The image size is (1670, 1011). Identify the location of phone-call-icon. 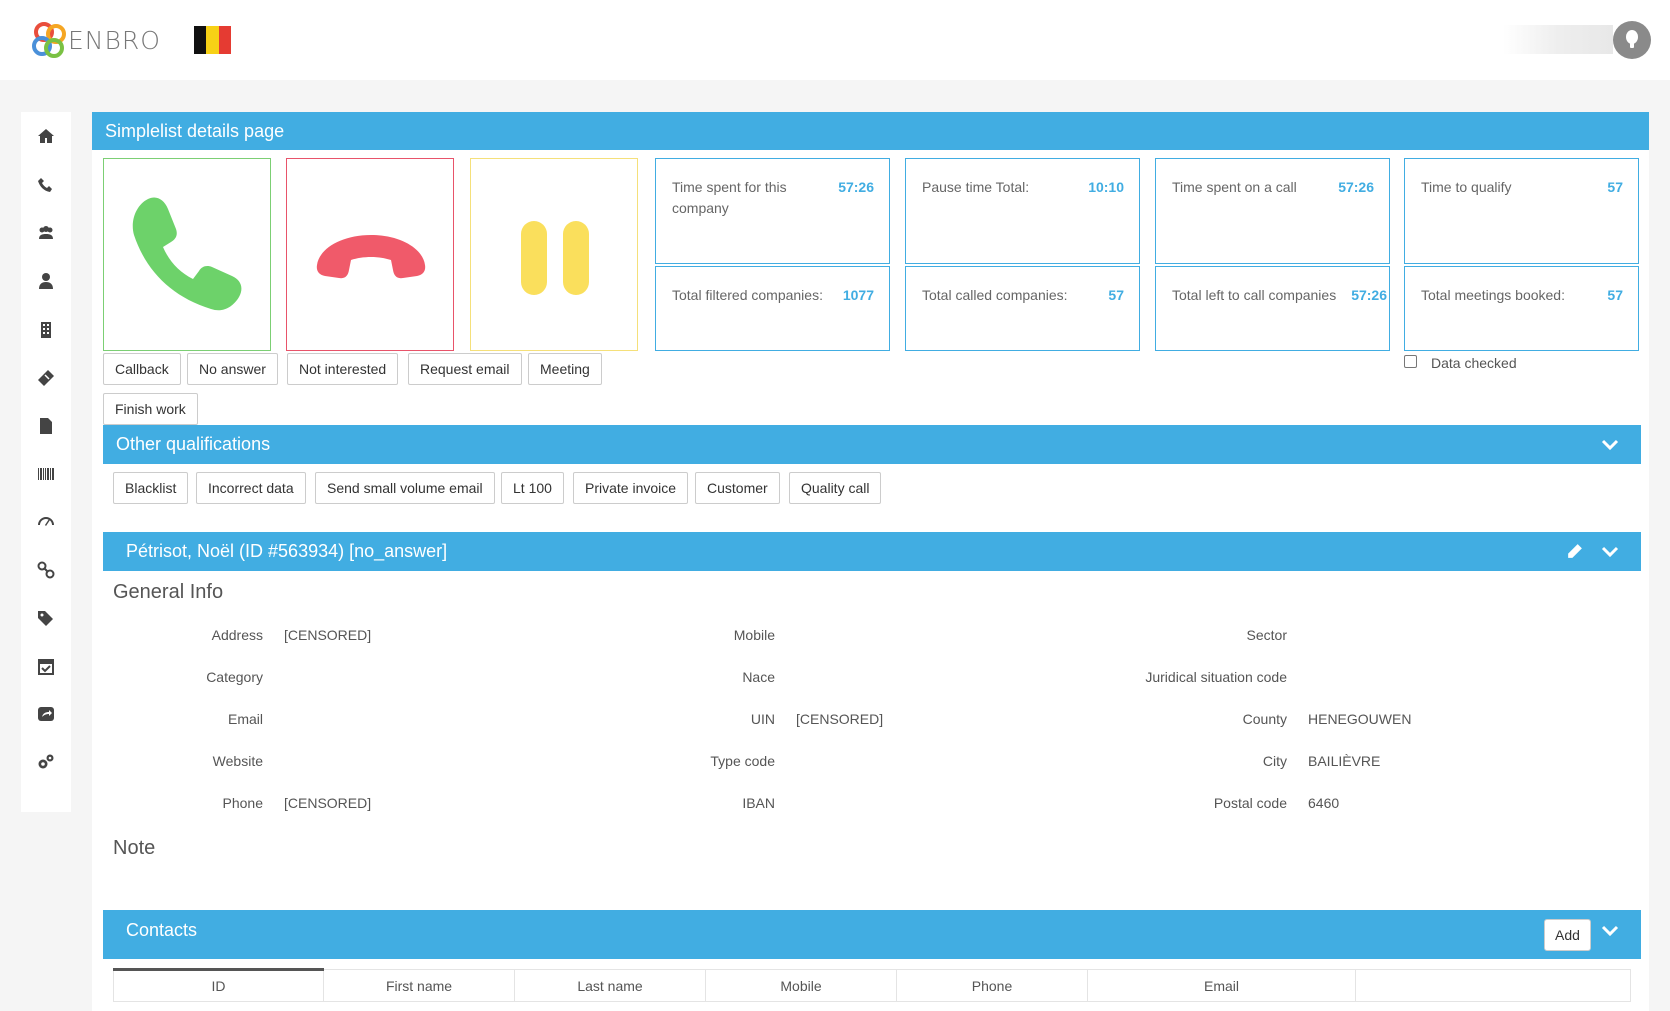
(187, 254).